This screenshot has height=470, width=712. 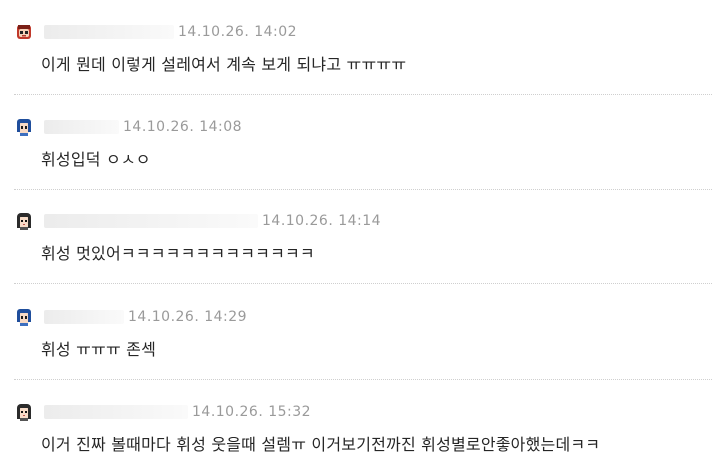 I want to click on comment-meta: 14.10.26. 15:32, so click(x=162, y=412).